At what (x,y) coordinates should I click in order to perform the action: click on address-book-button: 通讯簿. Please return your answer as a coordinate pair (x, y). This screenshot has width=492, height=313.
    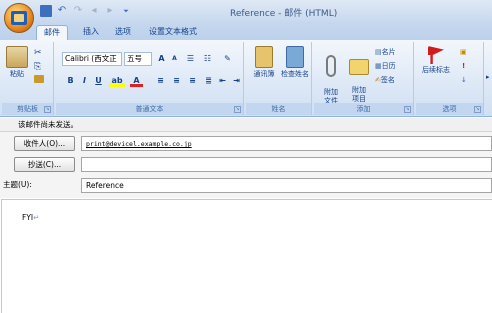
    Looking at the image, I should click on (264, 62).